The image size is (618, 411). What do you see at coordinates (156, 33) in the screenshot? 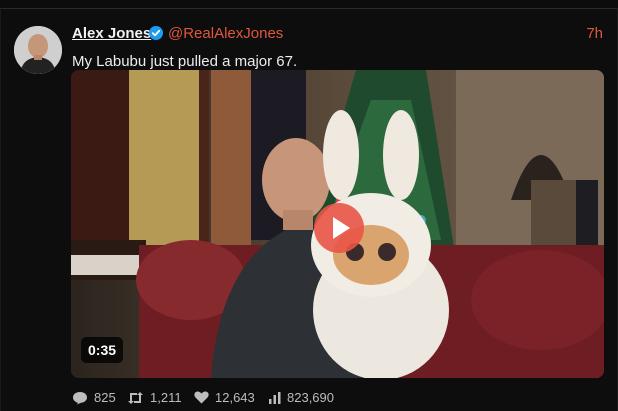
I see `verified-badge-icon` at bounding box center [156, 33].